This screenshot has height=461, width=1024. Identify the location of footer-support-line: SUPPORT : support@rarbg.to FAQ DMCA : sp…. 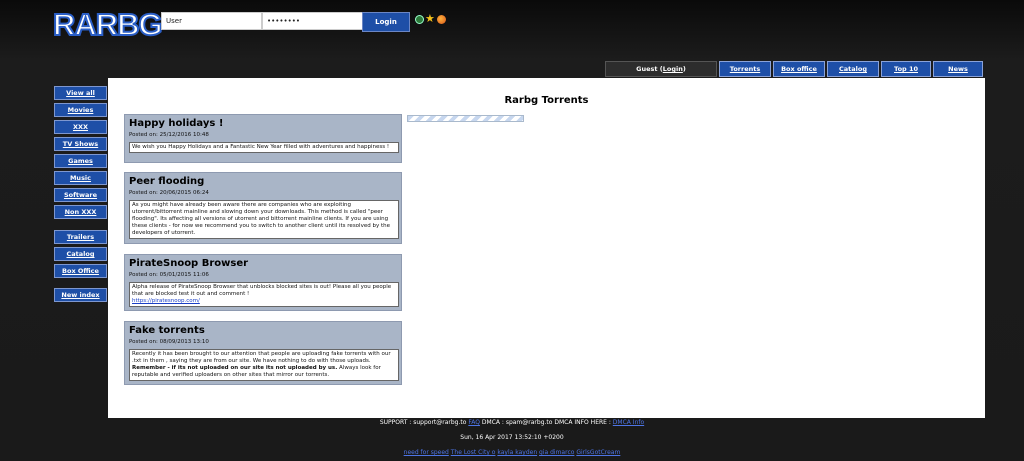
(512, 422).